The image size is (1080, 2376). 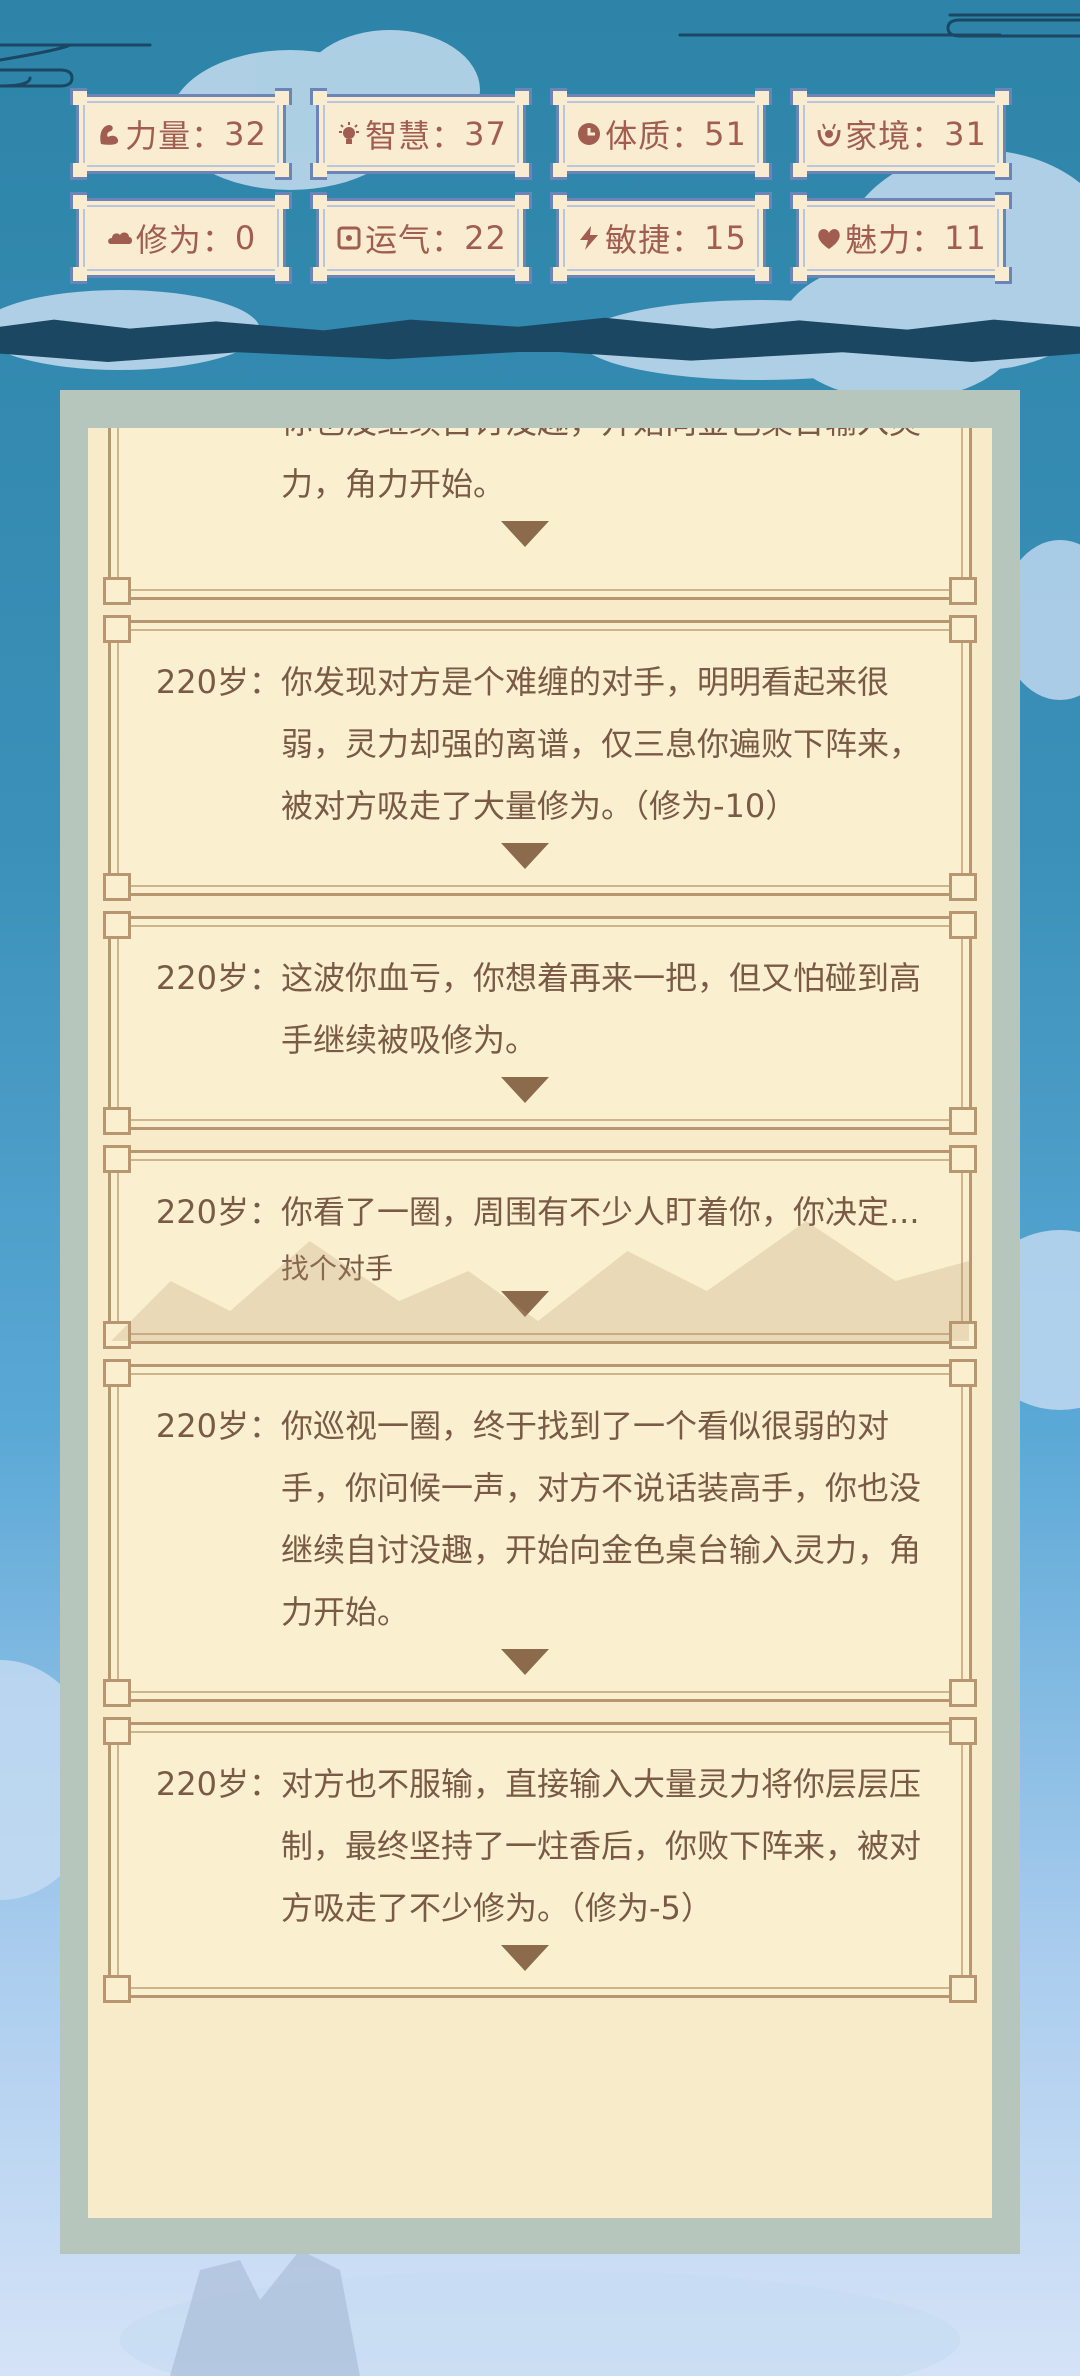 I want to click on stat-luck: 运气： 22, so click(x=421, y=238).